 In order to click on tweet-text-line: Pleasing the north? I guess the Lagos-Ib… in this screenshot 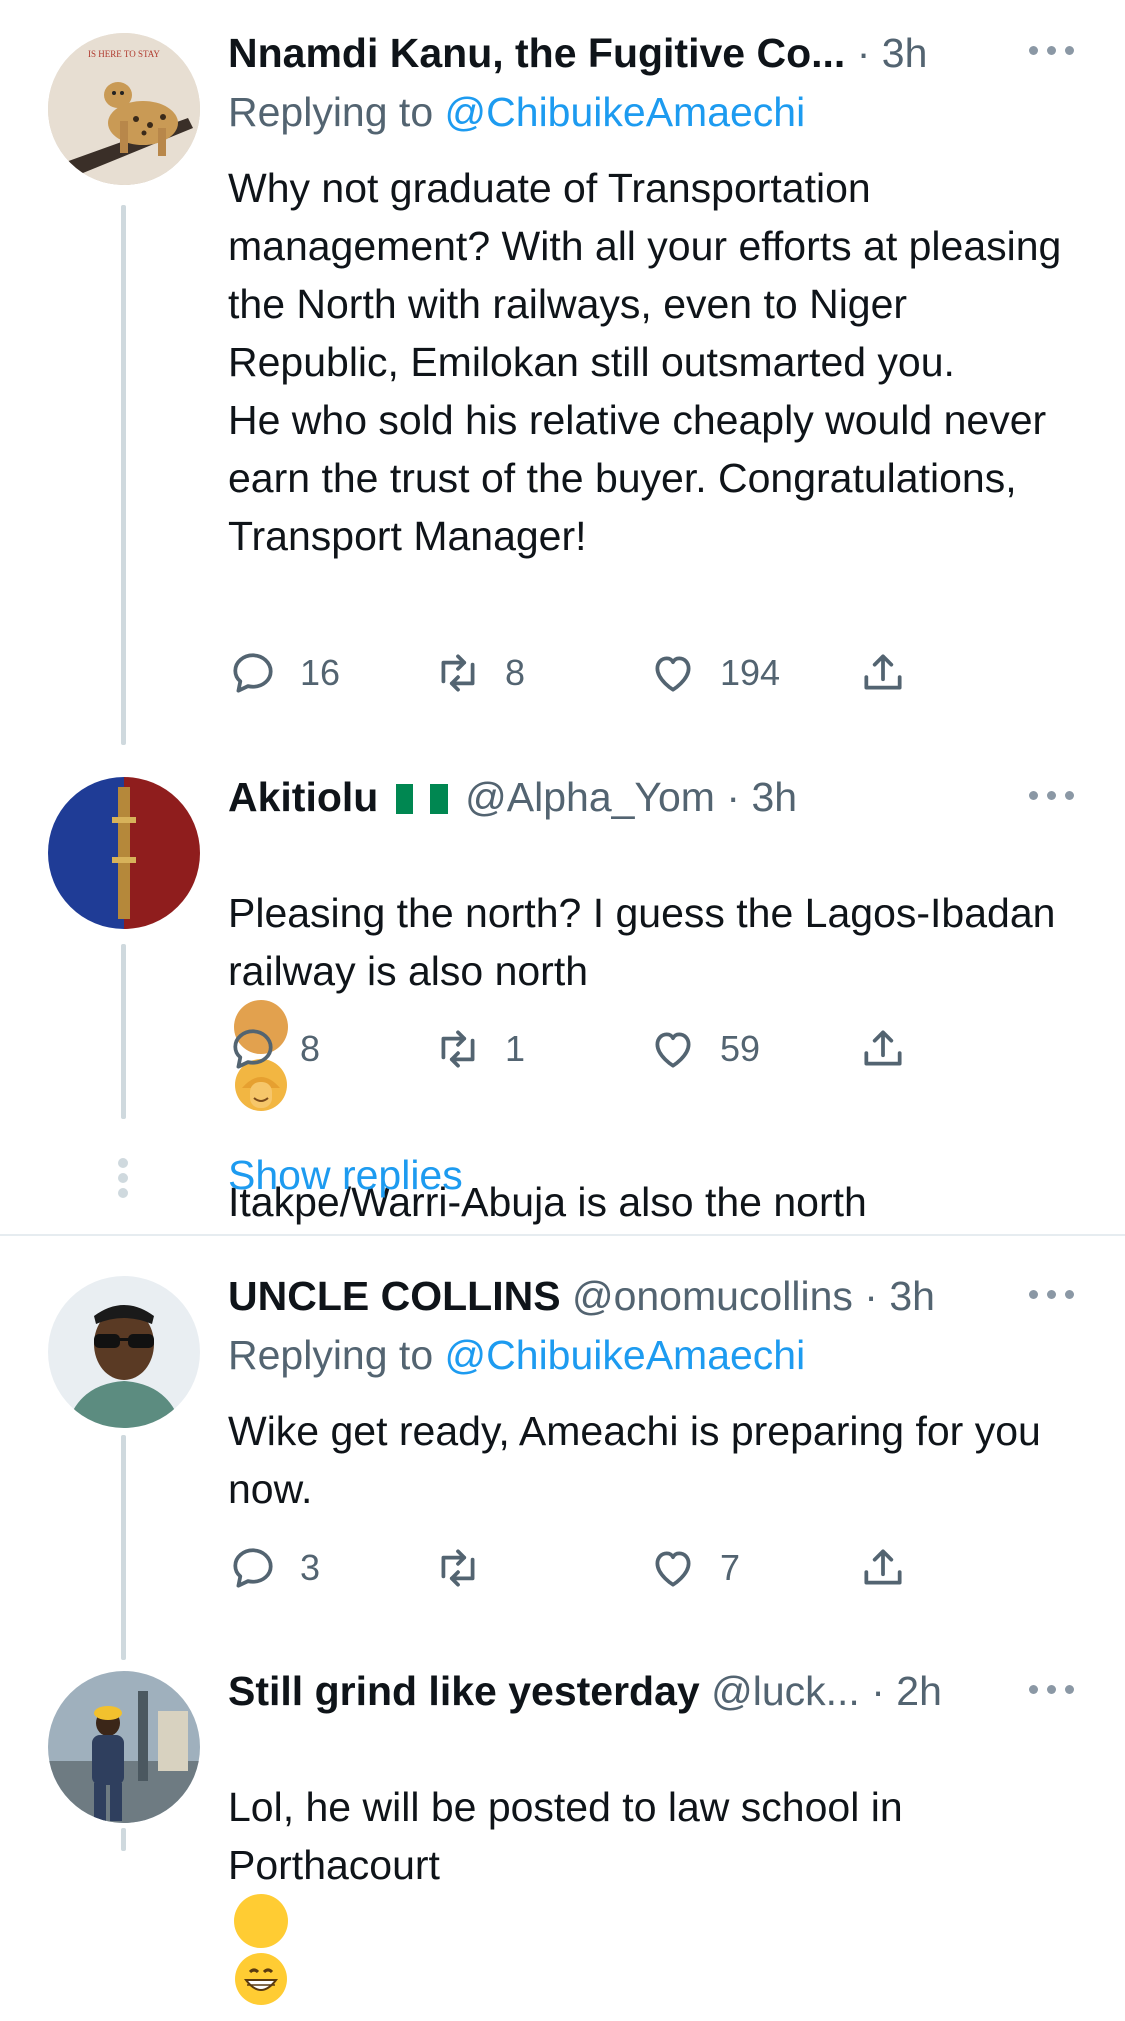, I will do `click(642, 942)`.